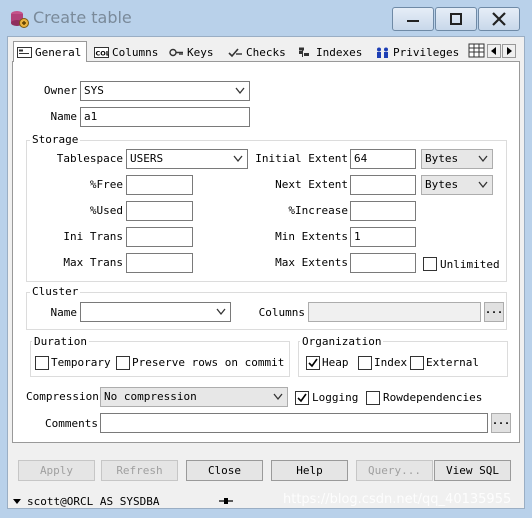 The width and height of the screenshot is (532, 518). What do you see at coordinates (20, 19) in the screenshot?
I see `create-table-app-icon` at bounding box center [20, 19].